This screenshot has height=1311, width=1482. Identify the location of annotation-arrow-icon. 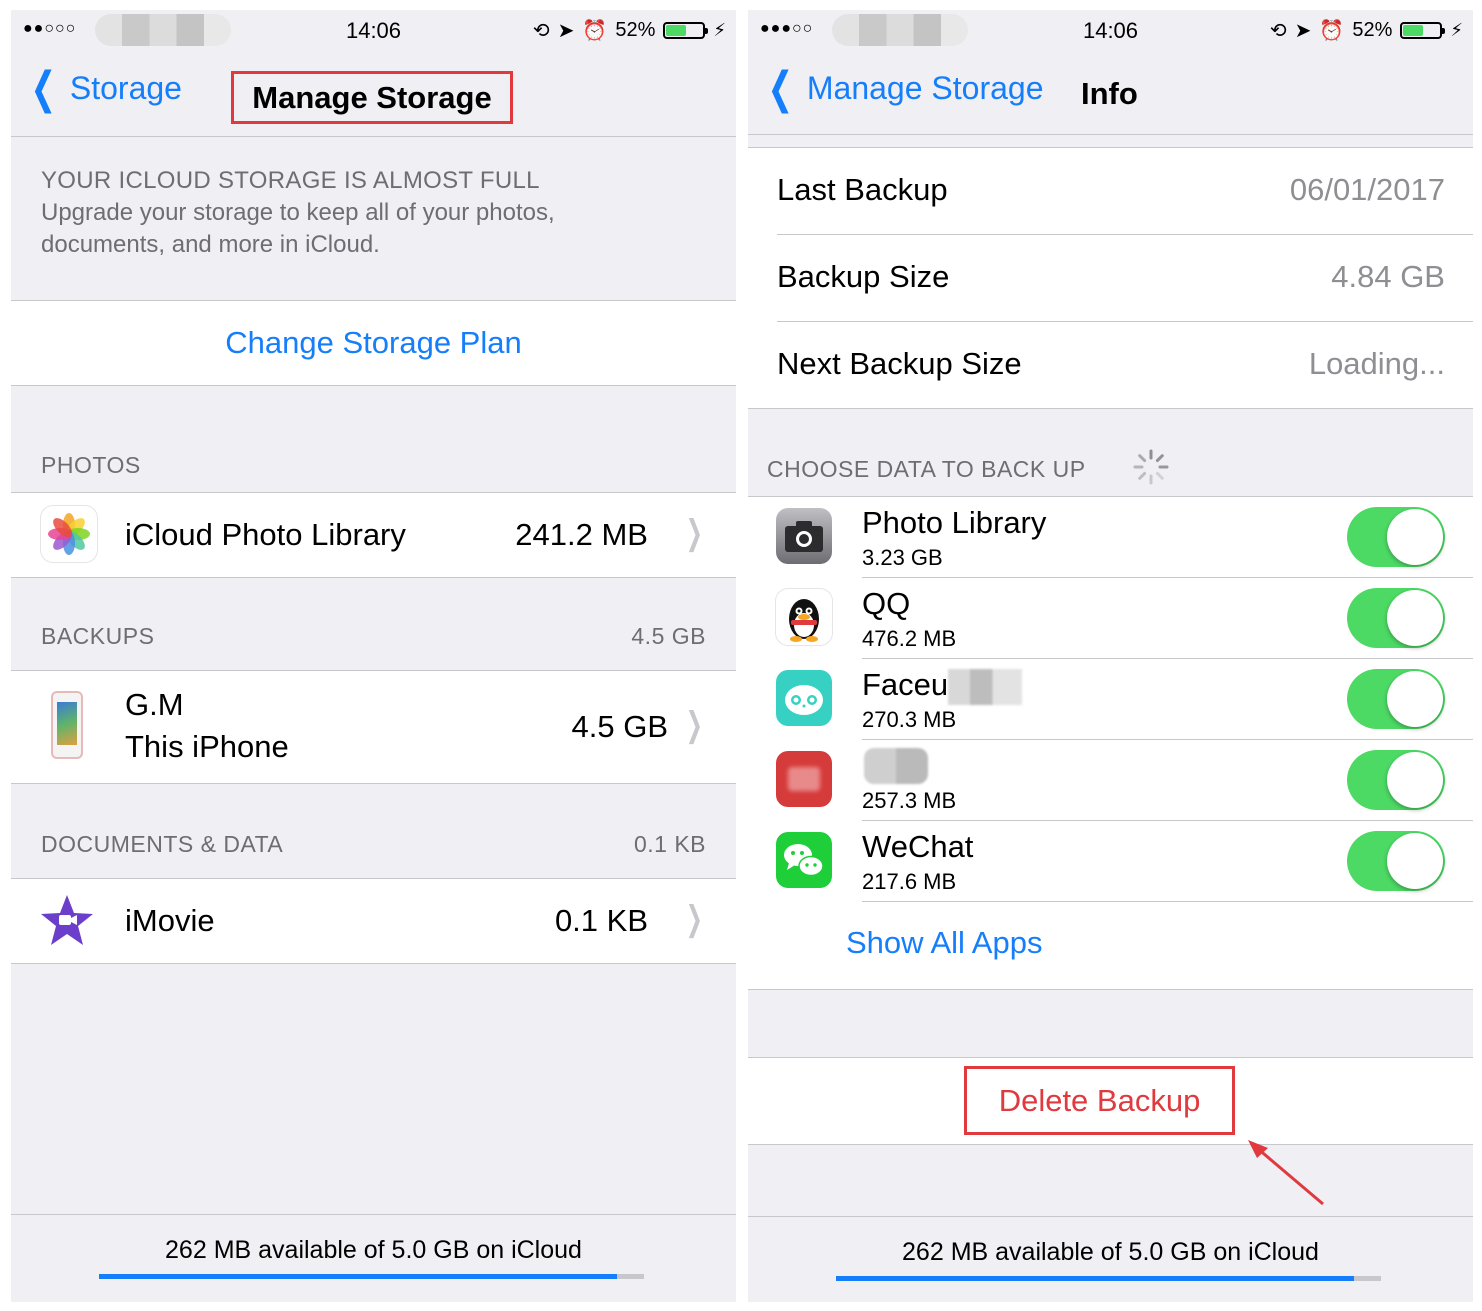
(1286, 1173).